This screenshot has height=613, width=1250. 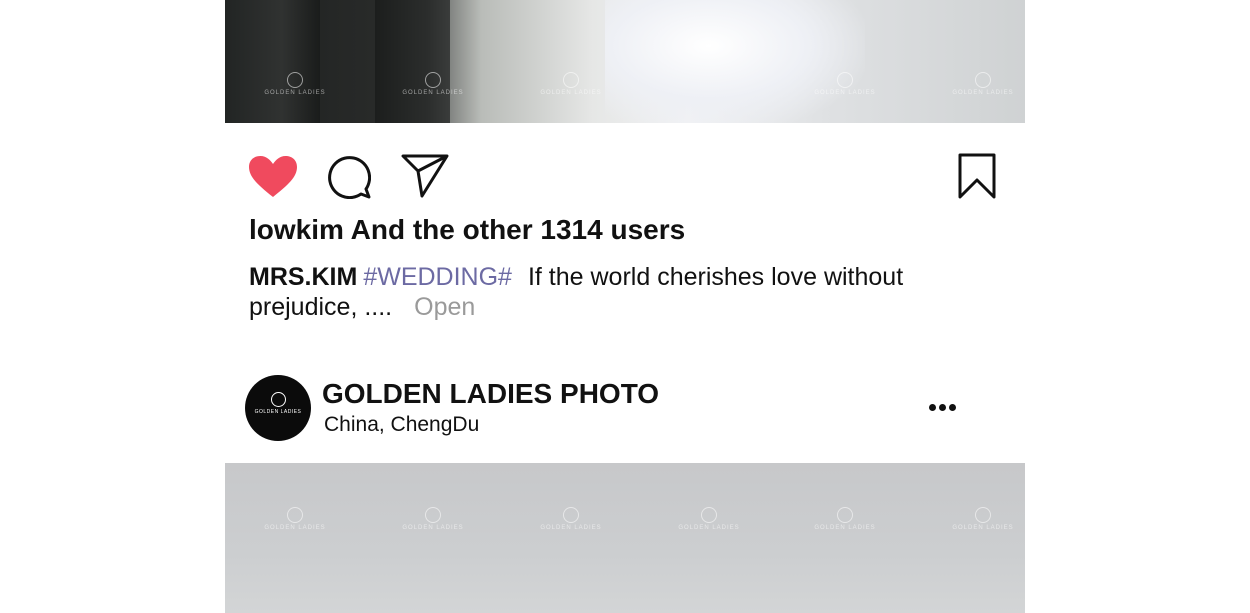 What do you see at coordinates (467, 230) in the screenshot?
I see `likes-summary: lowkim And the other 1314 users` at bounding box center [467, 230].